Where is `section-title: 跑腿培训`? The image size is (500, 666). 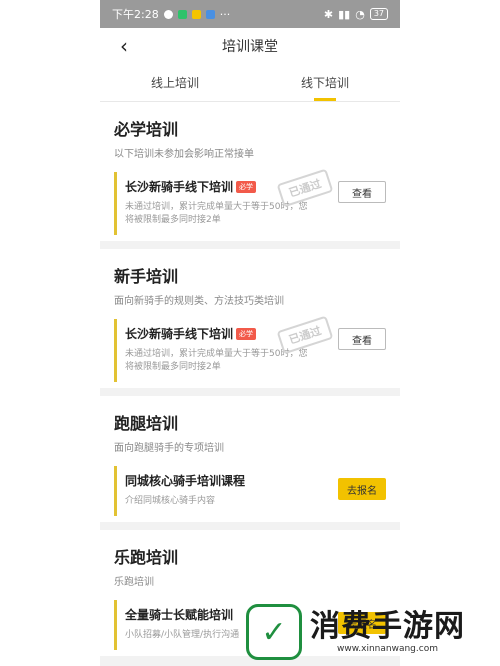 section-title: 跑腿培训 is located at coordinates (146, 423).